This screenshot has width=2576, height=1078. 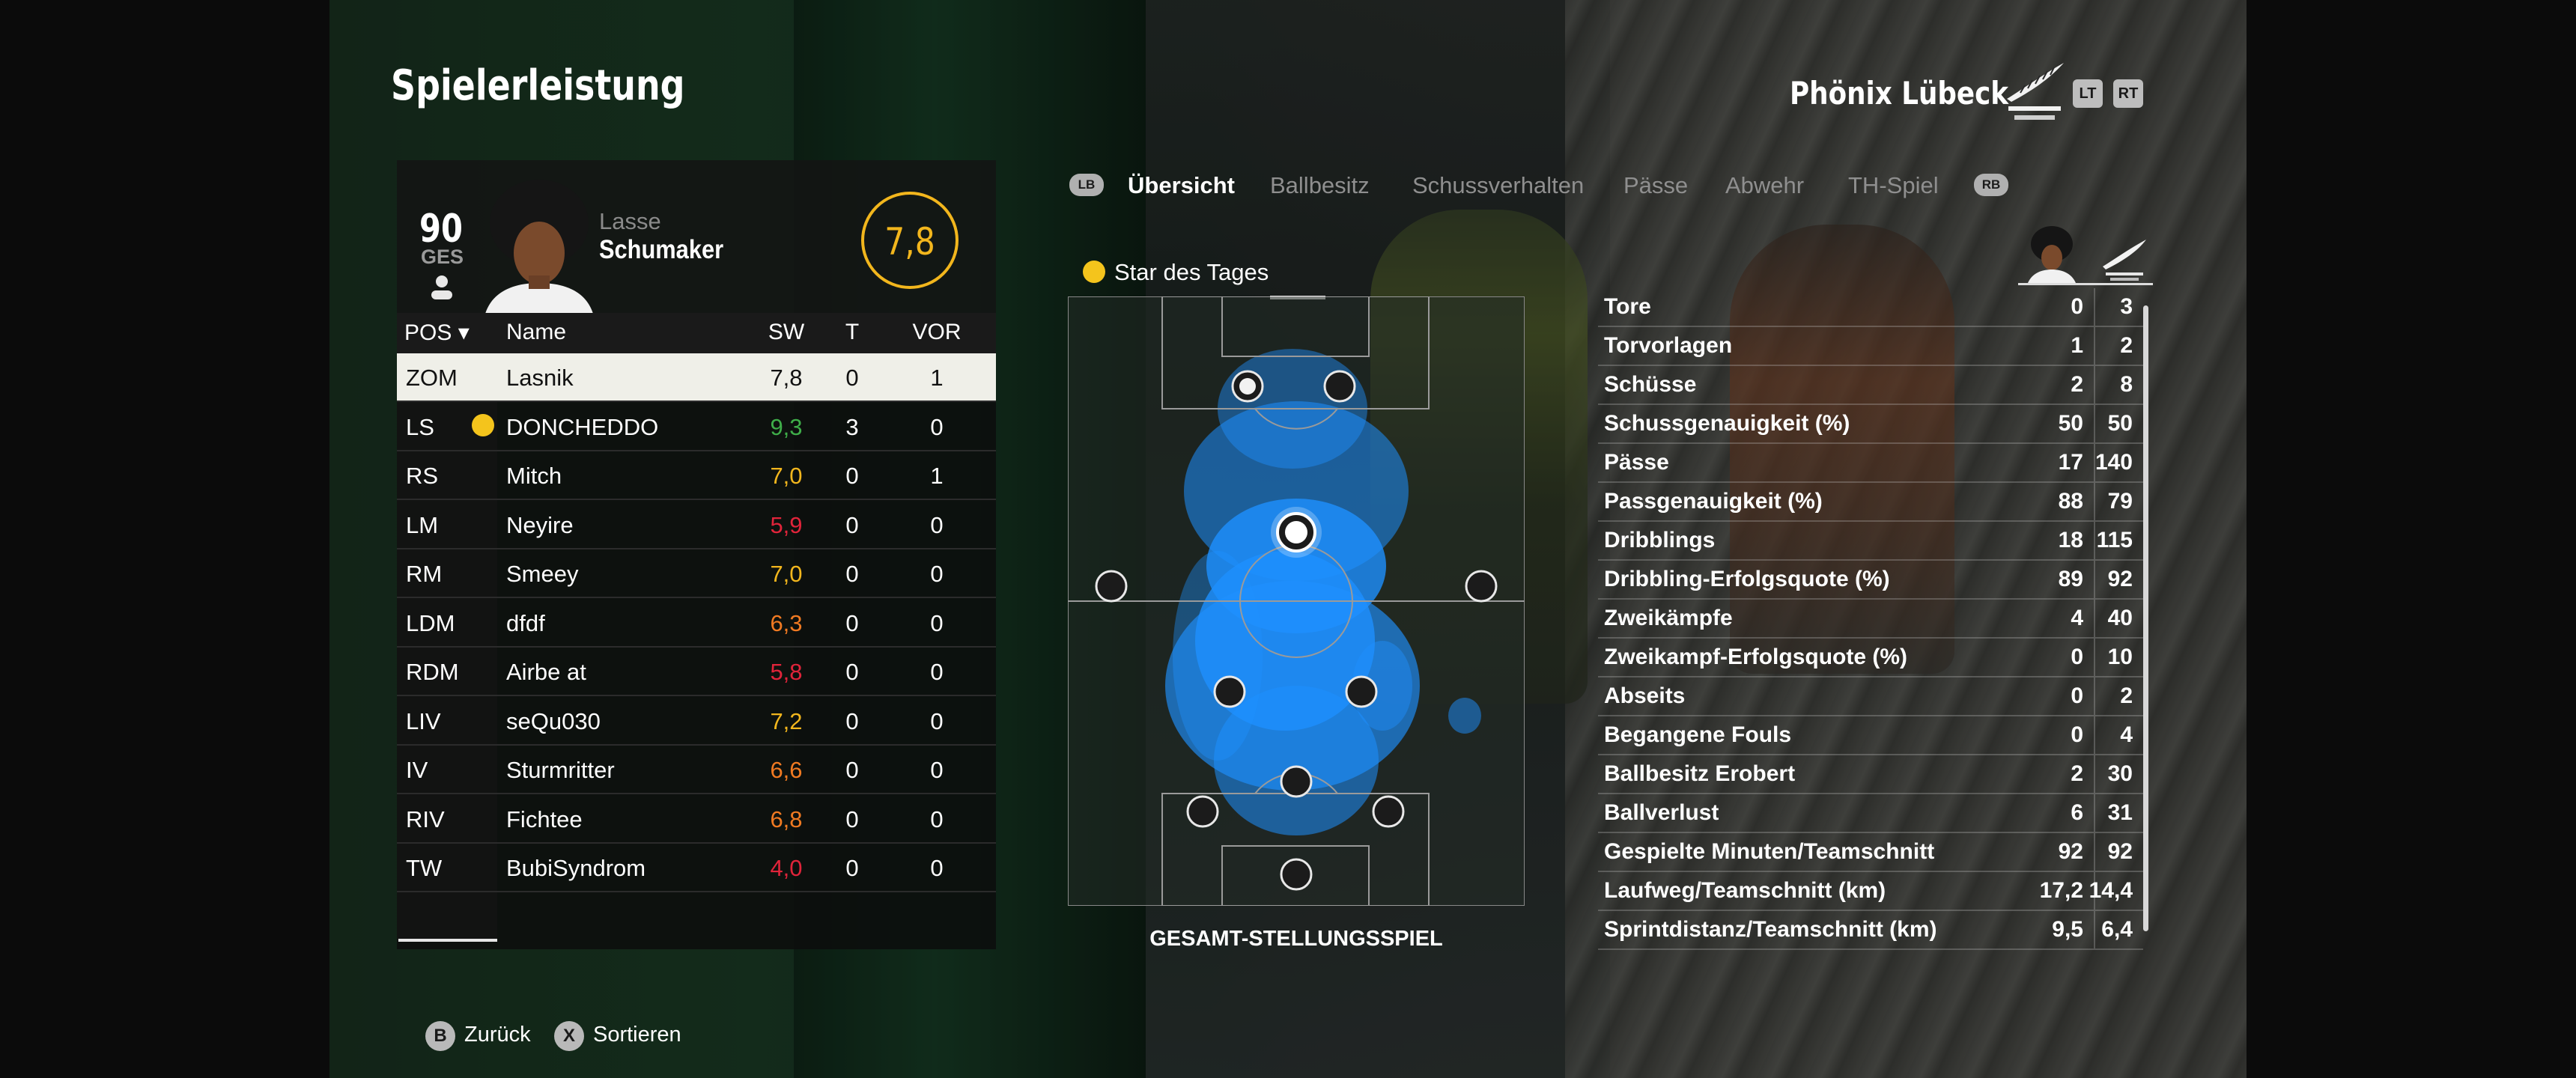 What do you see at coordinates (2126, 384) in the screenshot?
I see `stat-team-value: 8` at bounding box center [2126, 384].